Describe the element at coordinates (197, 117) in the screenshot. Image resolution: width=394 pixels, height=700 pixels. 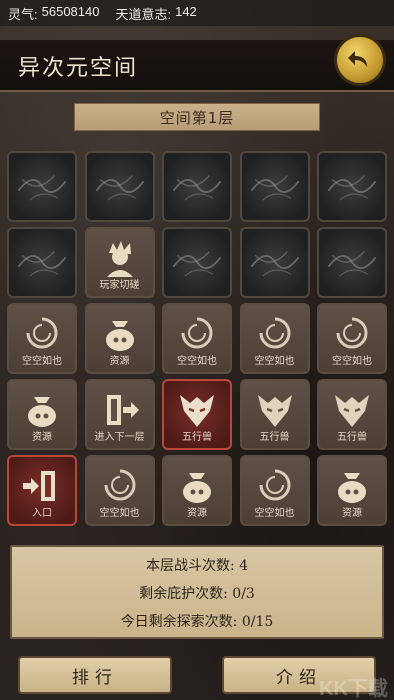
I see `floor-banner: 空间第1层` at that location.